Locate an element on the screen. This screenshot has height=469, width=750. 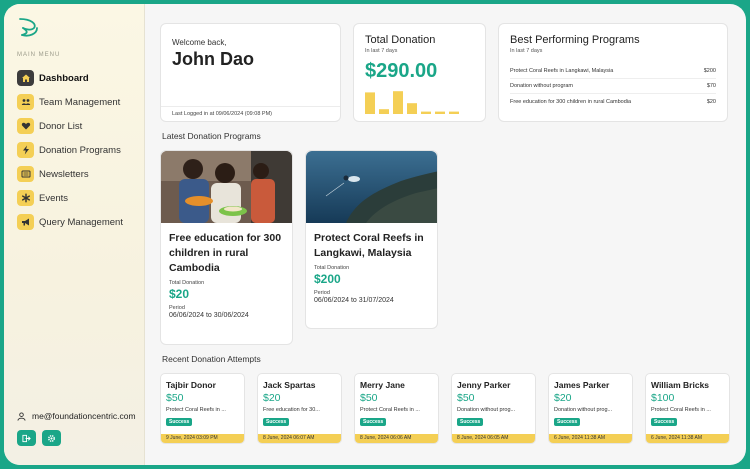
sidebar-item-events: Events is located at coordinates (70, 198).